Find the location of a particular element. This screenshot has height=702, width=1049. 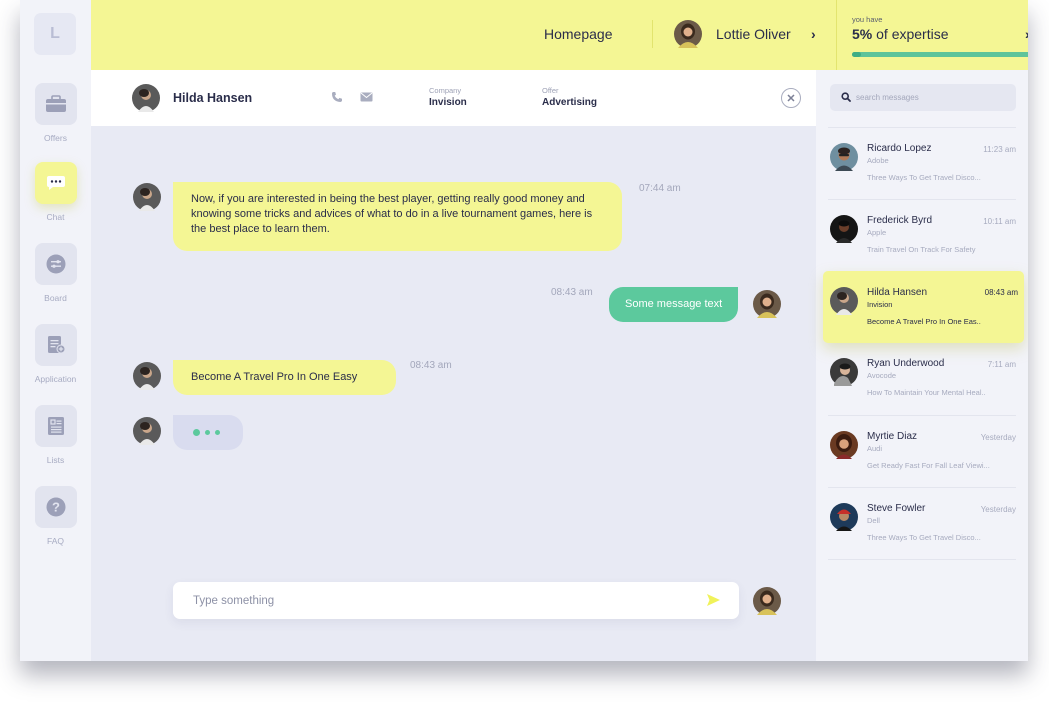

message-bubble-incoming: Become A Travel Pro In One Easy is located at coordinates (284, 377).